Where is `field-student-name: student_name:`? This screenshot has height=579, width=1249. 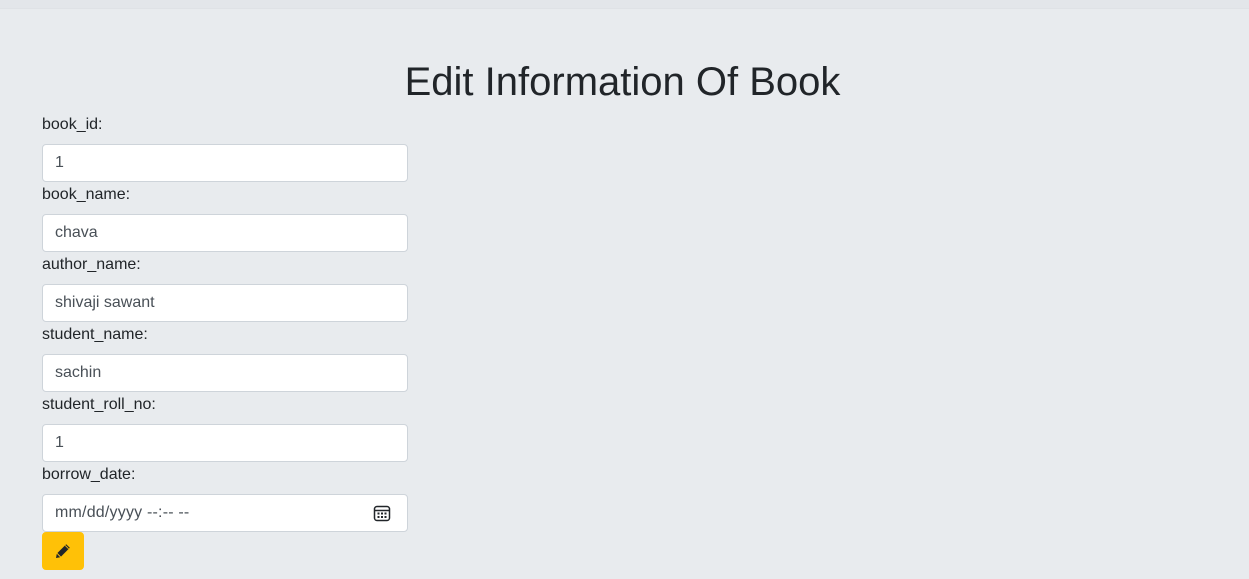
field-student-name: student_name: is located at coordinates (225, 359).